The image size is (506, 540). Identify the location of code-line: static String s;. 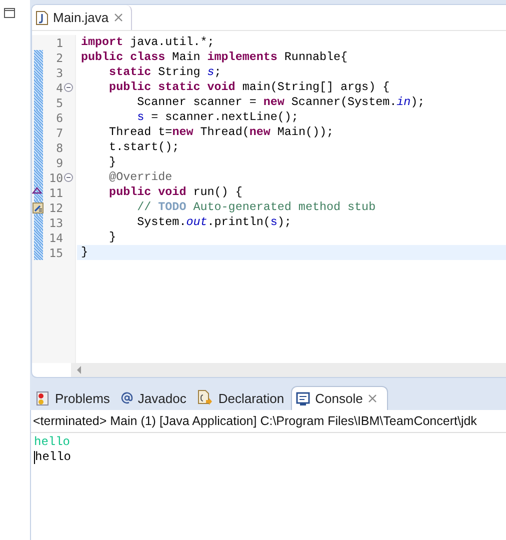
(165, 72).